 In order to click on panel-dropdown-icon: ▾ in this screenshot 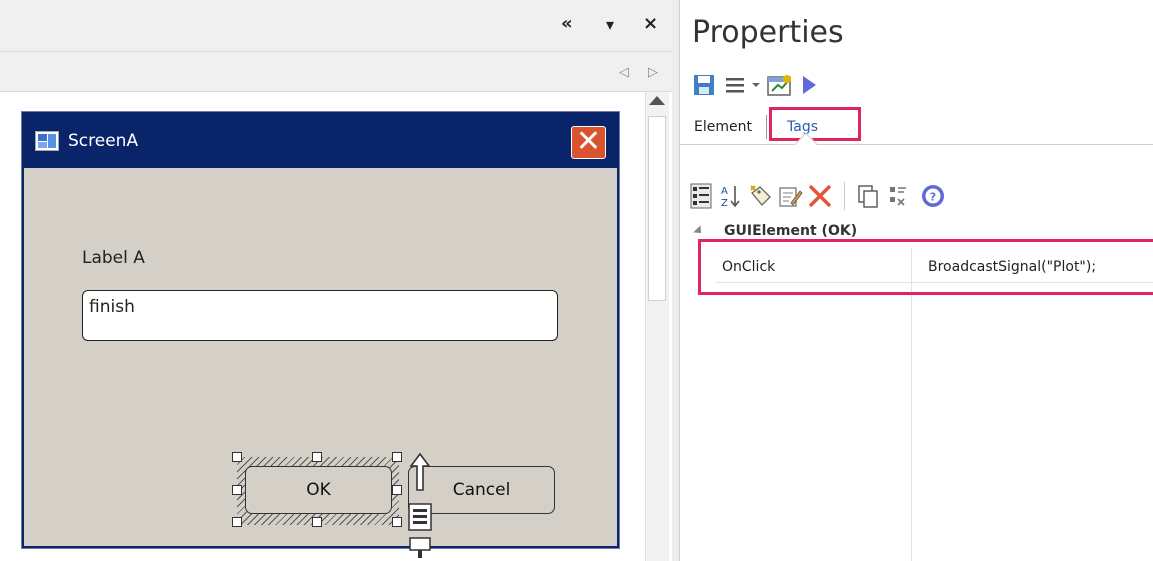, I will do `click(610, 25)`.